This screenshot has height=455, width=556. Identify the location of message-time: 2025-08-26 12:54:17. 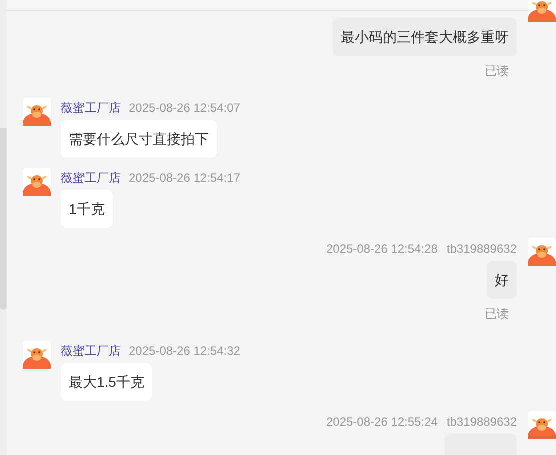
(184, 178).